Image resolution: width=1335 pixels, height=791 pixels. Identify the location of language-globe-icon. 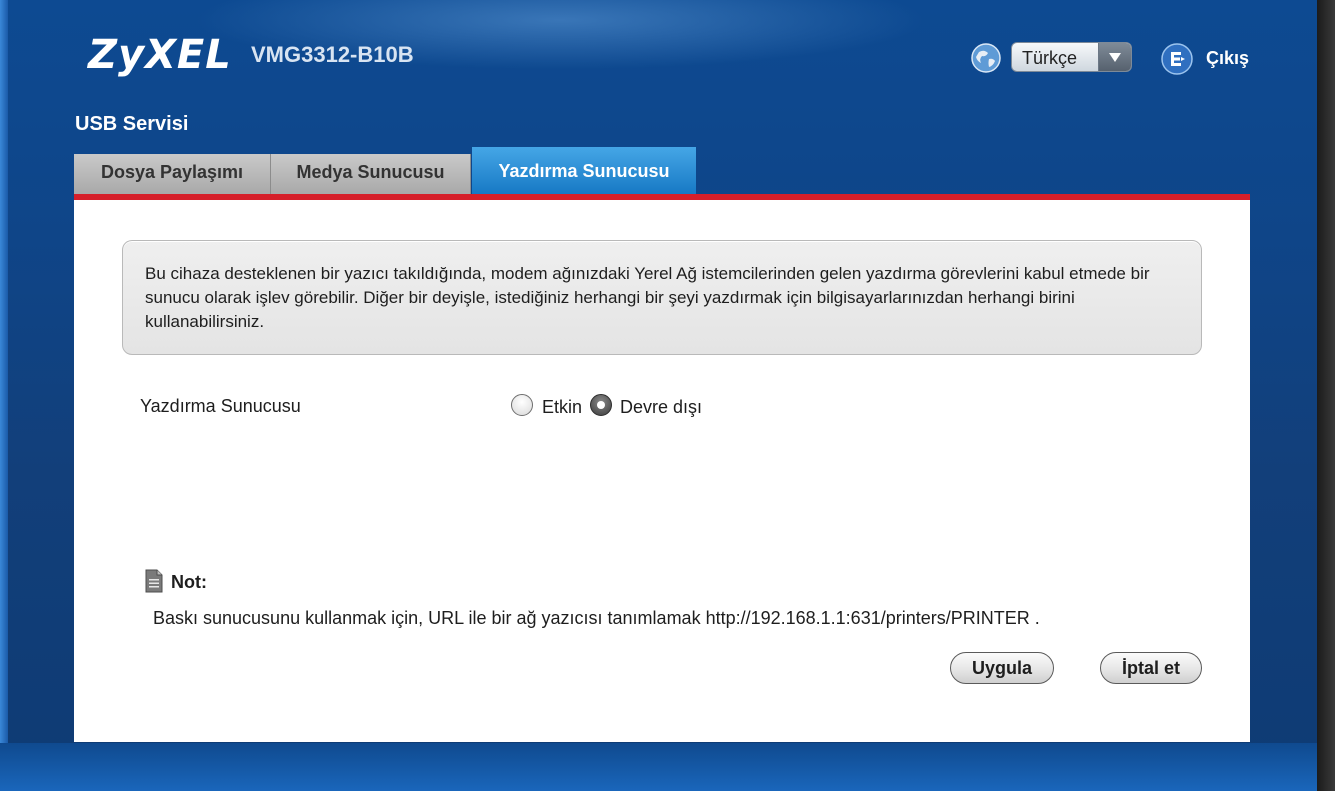
(986, 58).